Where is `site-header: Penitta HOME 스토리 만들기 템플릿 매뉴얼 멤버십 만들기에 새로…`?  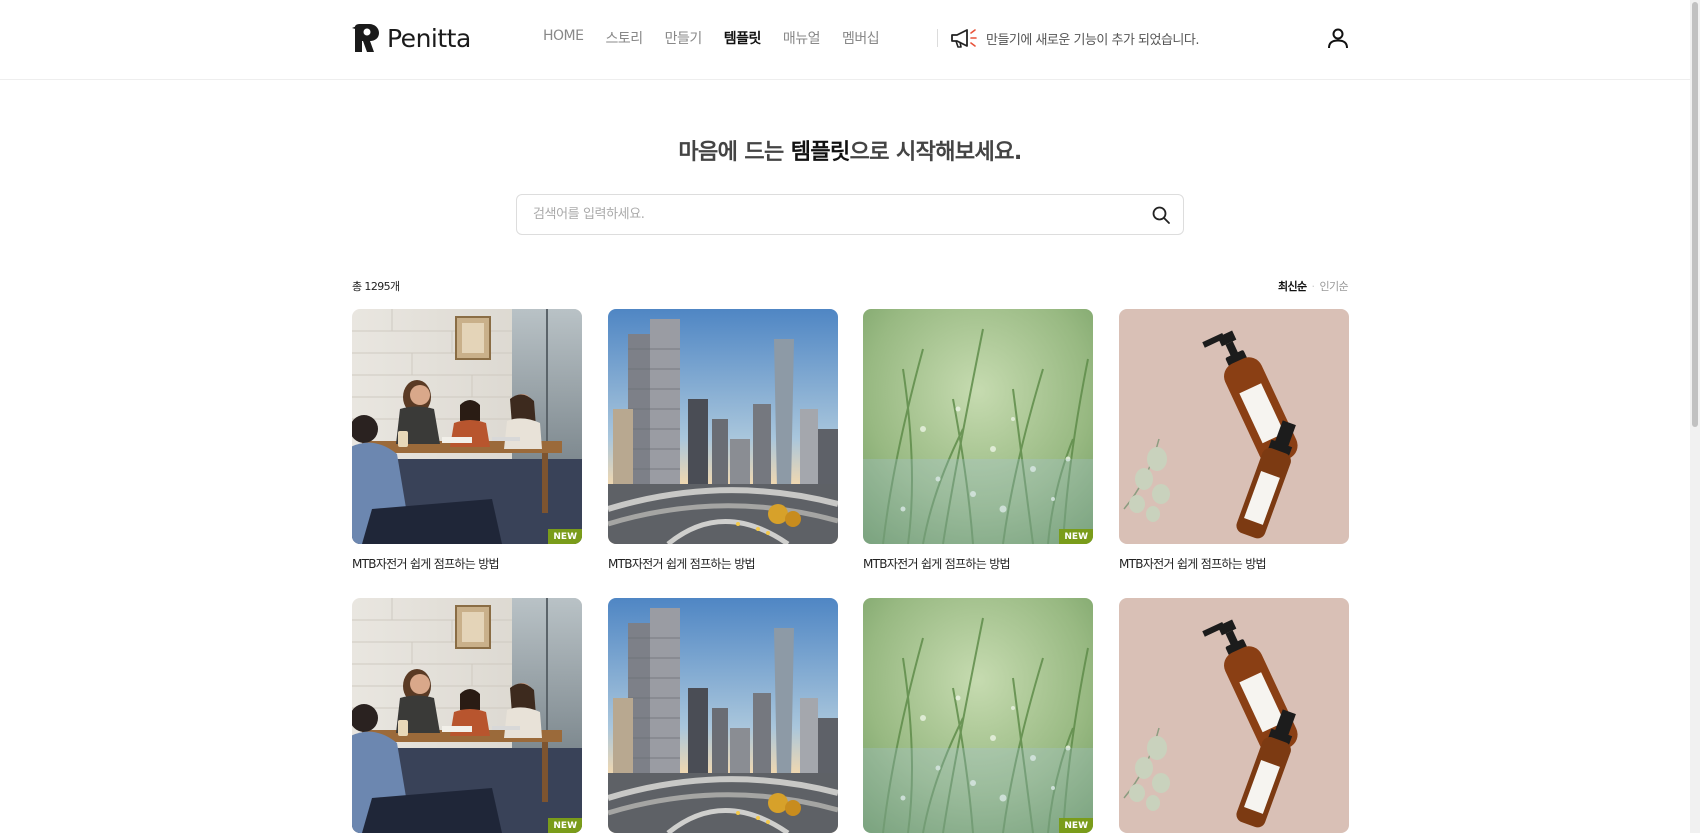
site-header: Penitta HOME 스토리 만들기 템플릿 매뉴얼 멤버십 만들기에 새로… is located at coordinates (845, 40).